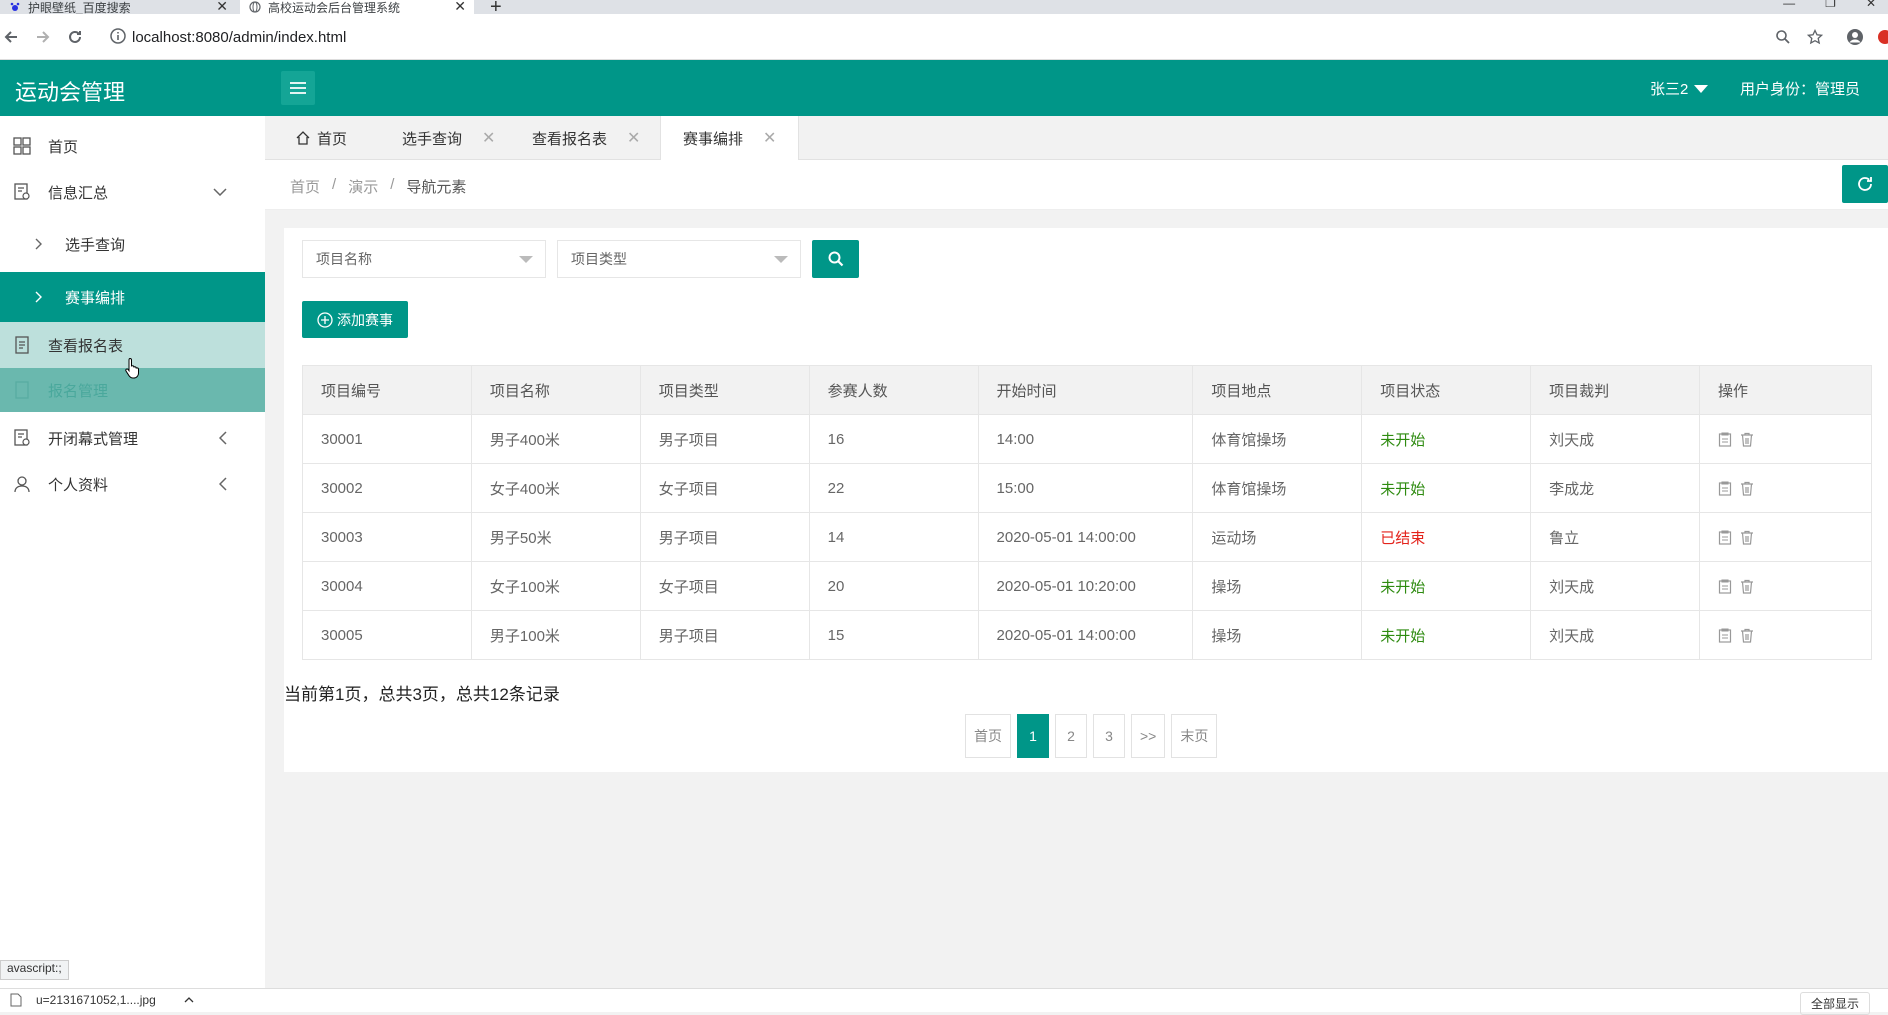 The image size is (1888, 1015). What do you see at coordinates (730, 138) in the screenshot?
I see `tab-schedule: 赛事编排 ✕` at bounding box center [730, 138].